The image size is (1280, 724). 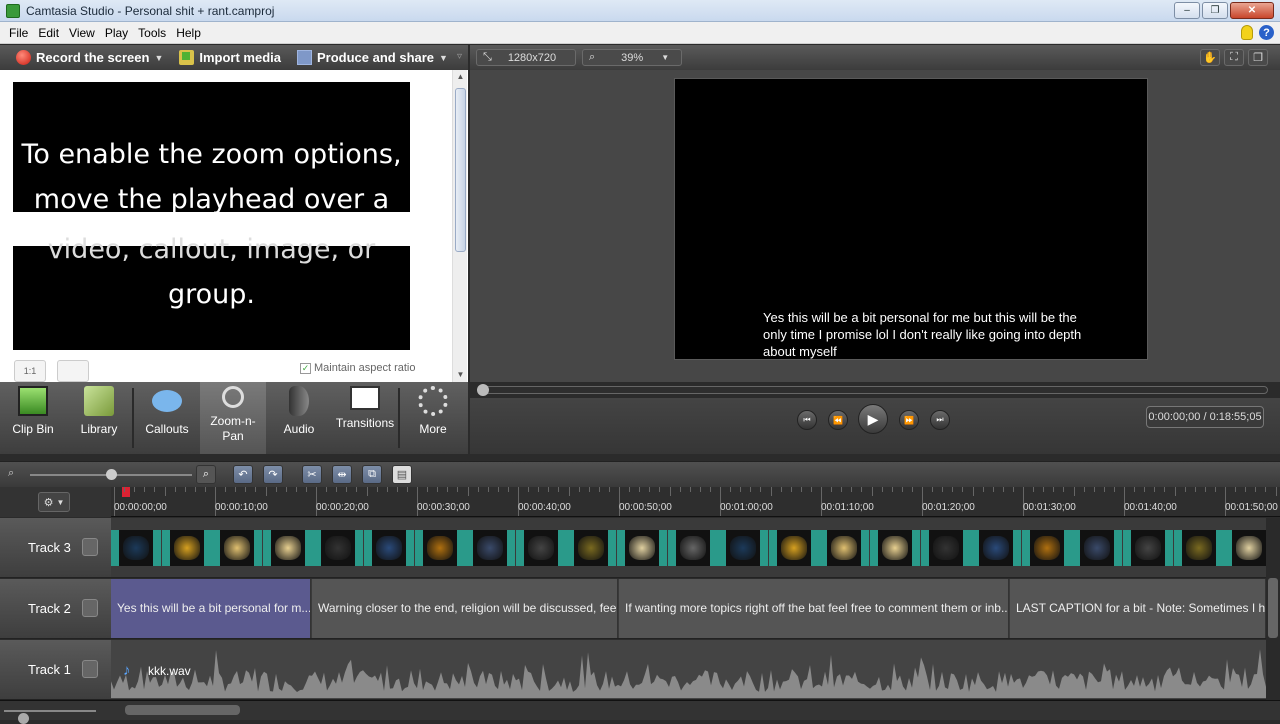 What do you see at coordinates (1210, 57) in the screenshot?
I see `pan-hand-button: ✋` at bounding box center [1210, 57].